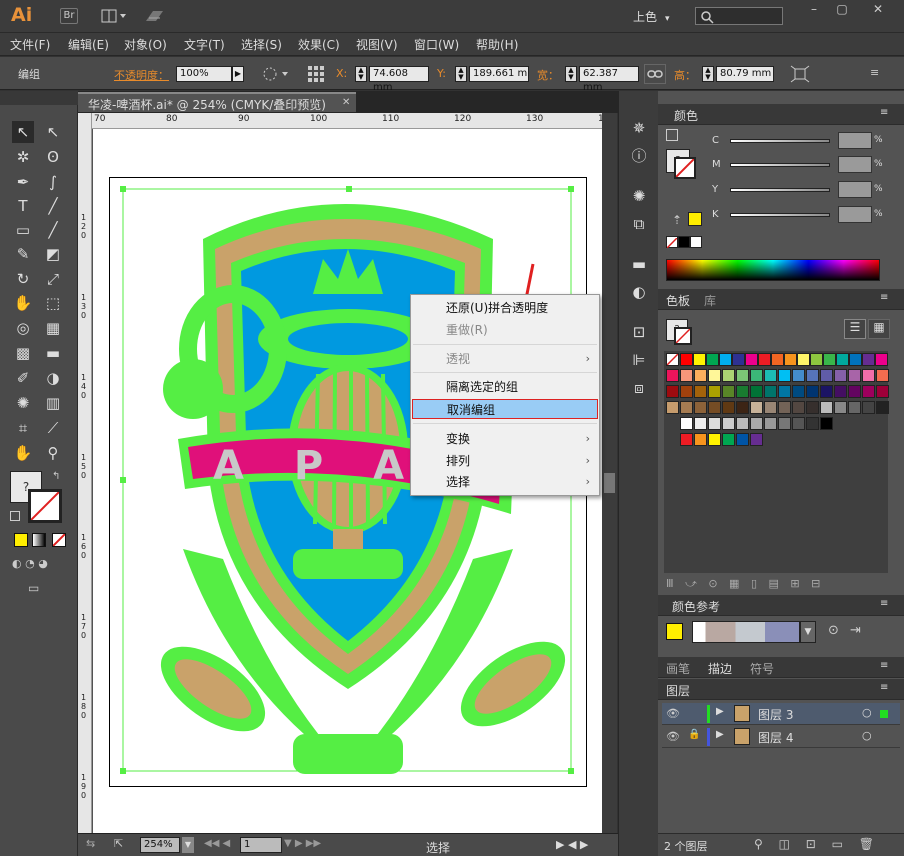 The image size is (904, 856). I want to click on transform-panel-icon: ⊡, so click(639, 332).